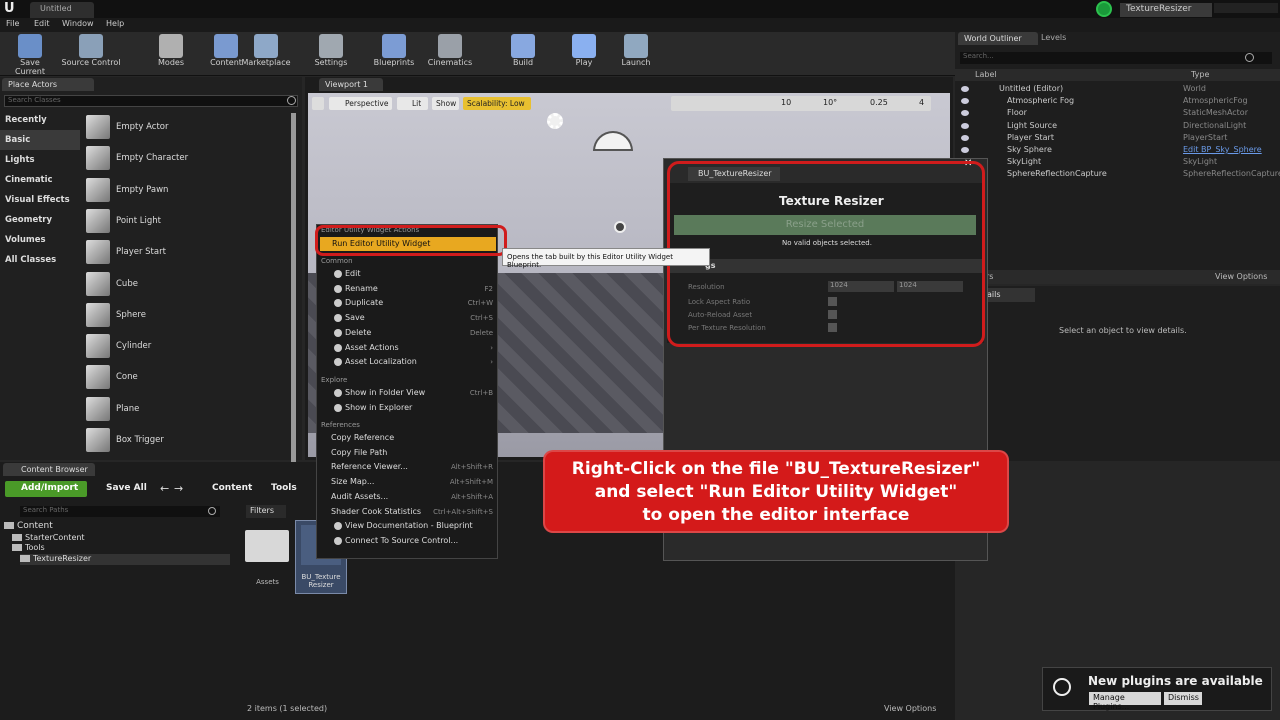  What do you see at coordinates (1115, 150) in the screenshot?
I see `outliner-row: Sky Sphere Edit BP_Sky_Sphere` at bounding box center [1115, 150].